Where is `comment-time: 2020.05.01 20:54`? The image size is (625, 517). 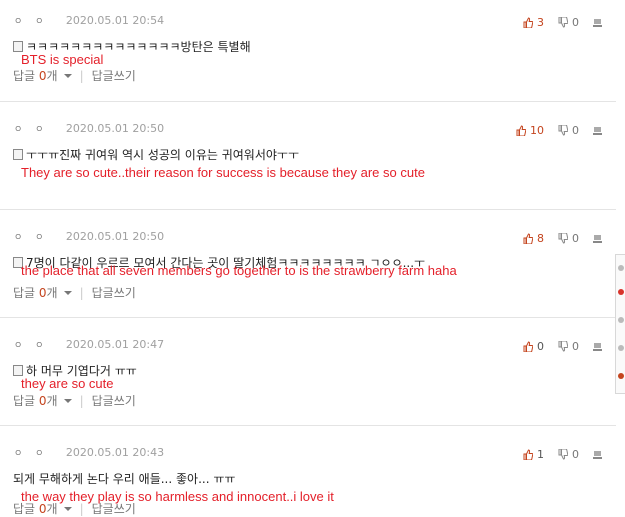 comment-time: 2020.05.01 20:54 is located at coordinates (115, 20).